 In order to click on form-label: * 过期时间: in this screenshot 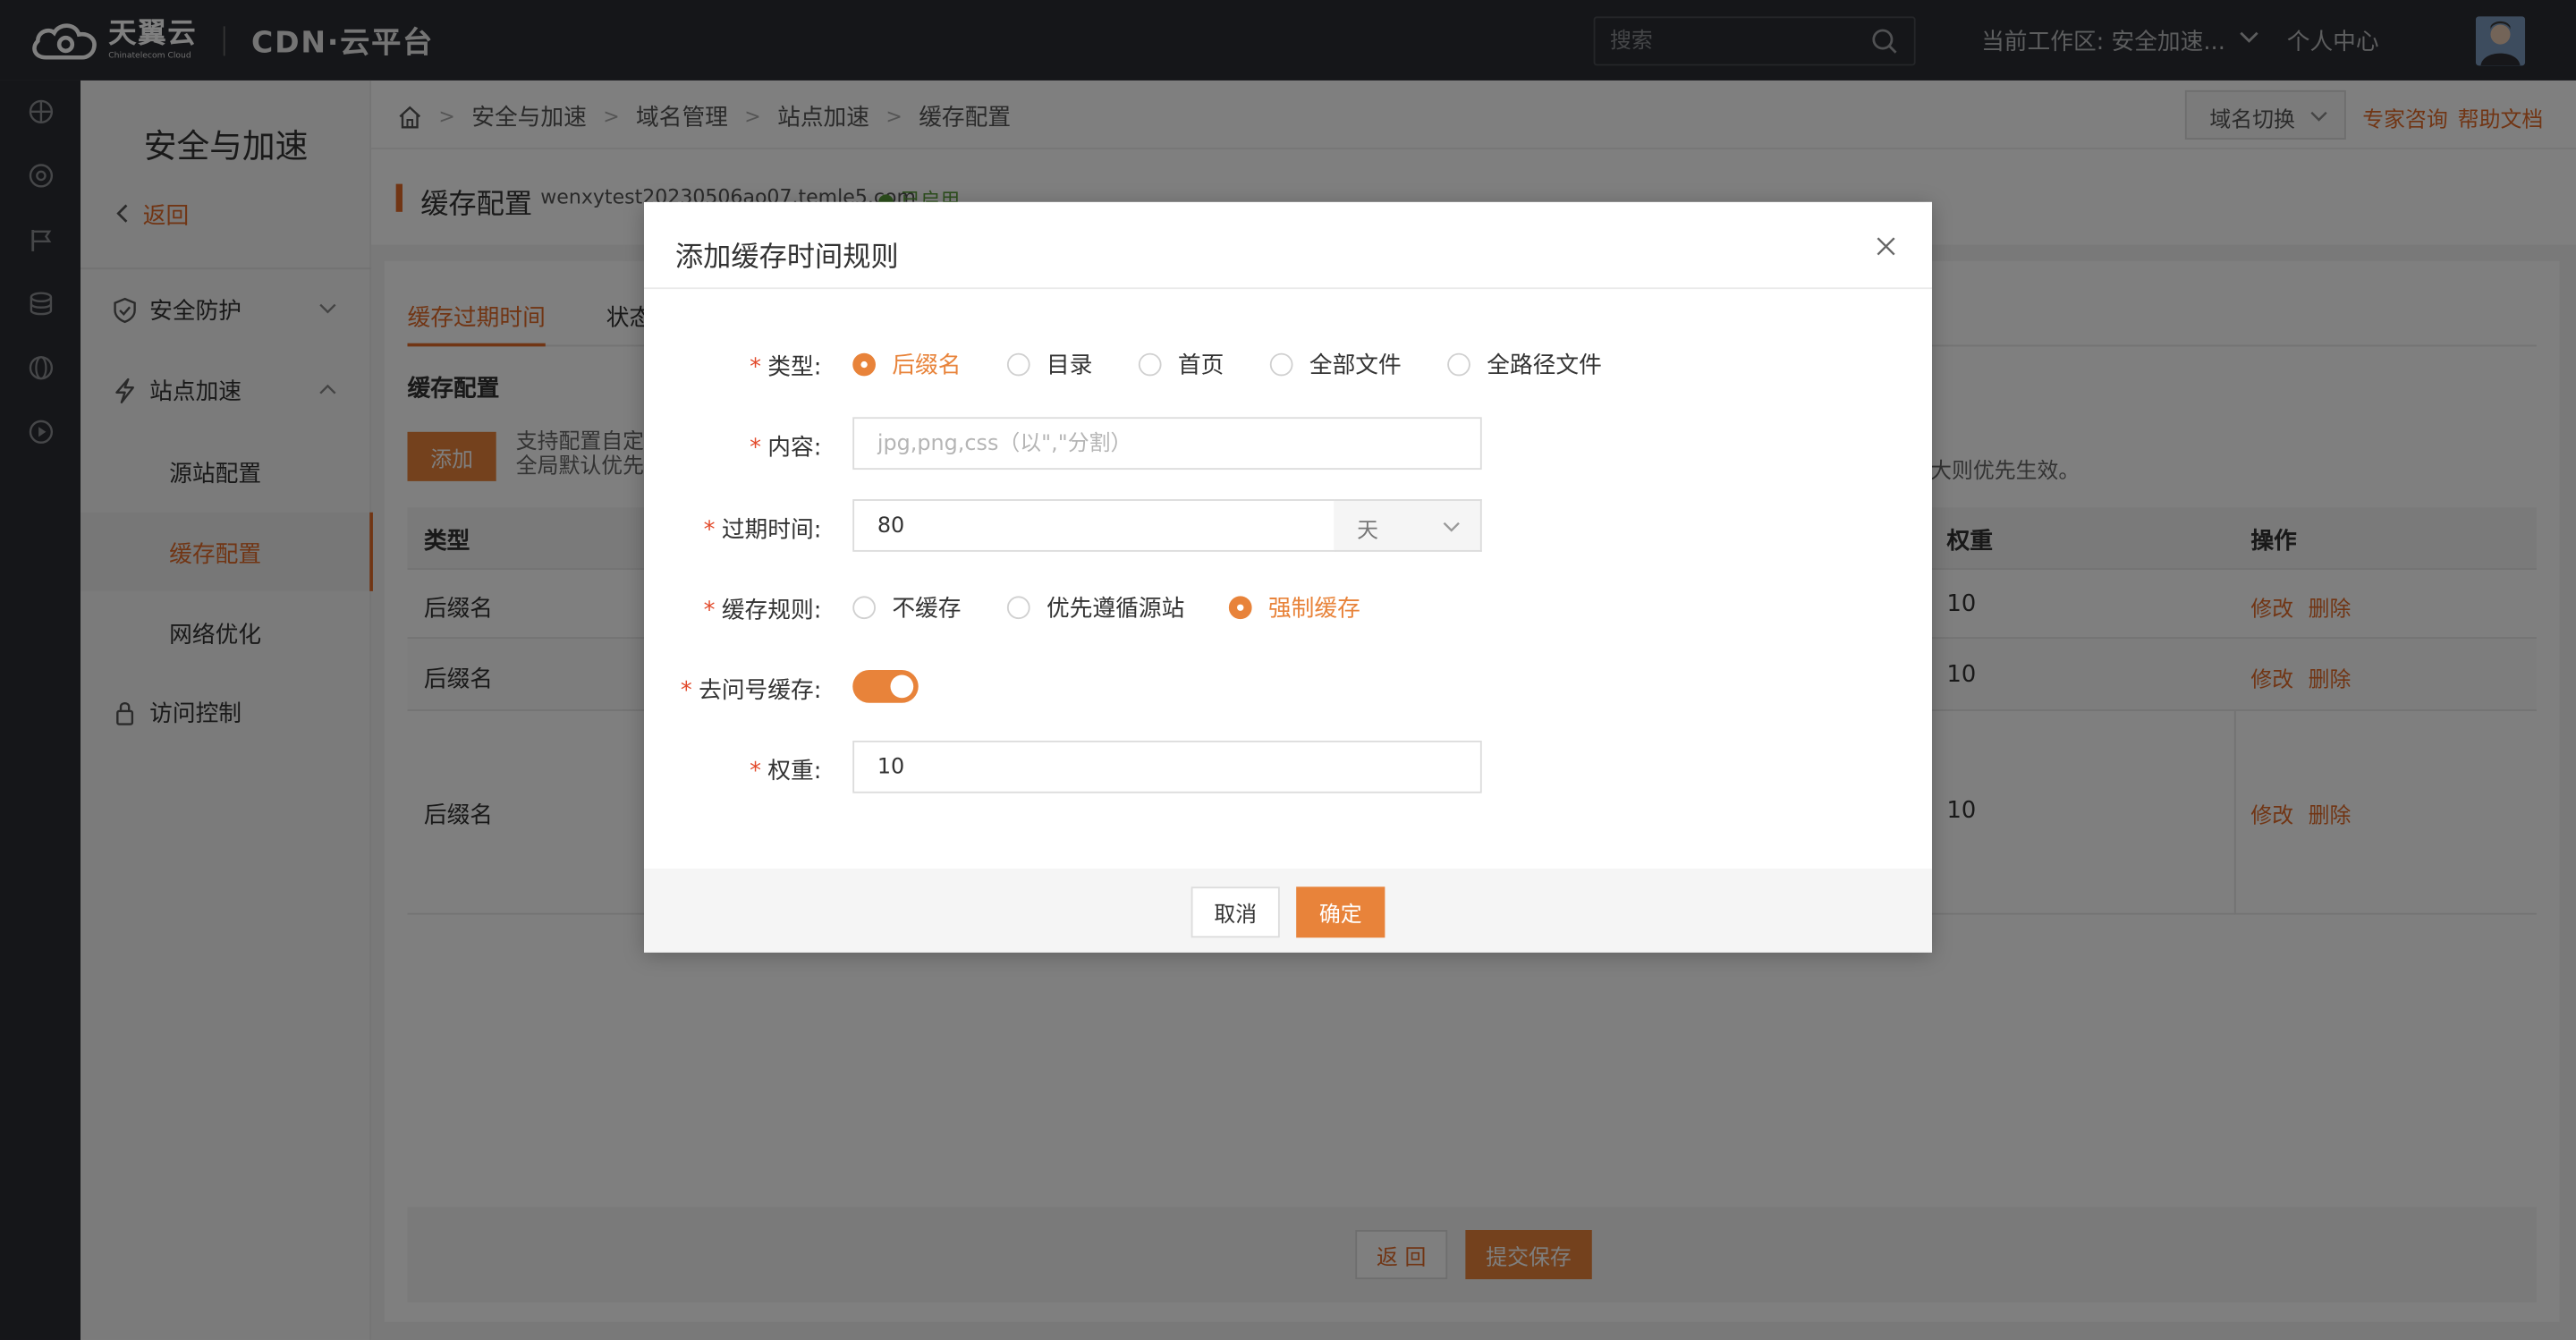, I will do `click(762, 530)`.